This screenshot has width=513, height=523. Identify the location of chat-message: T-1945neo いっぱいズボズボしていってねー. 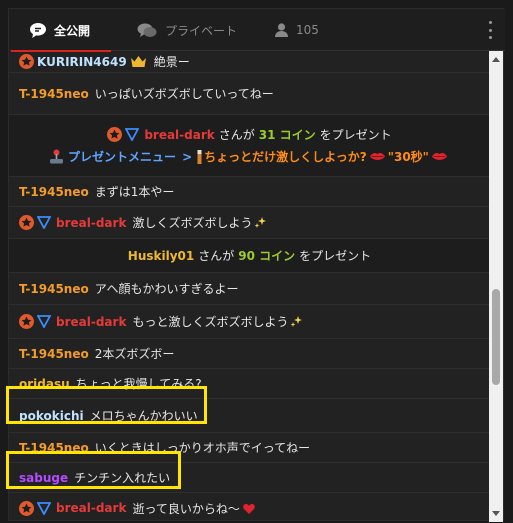
(249, 94).